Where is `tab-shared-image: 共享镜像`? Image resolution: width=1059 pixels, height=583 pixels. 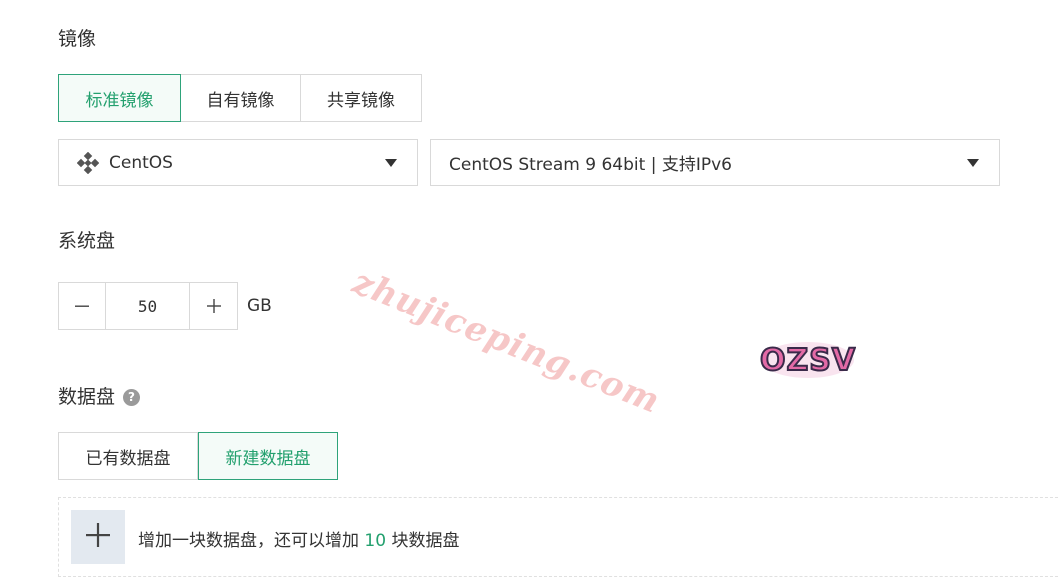
tab-shared-image: 共享镜像 is located at coordinates (361, 98).